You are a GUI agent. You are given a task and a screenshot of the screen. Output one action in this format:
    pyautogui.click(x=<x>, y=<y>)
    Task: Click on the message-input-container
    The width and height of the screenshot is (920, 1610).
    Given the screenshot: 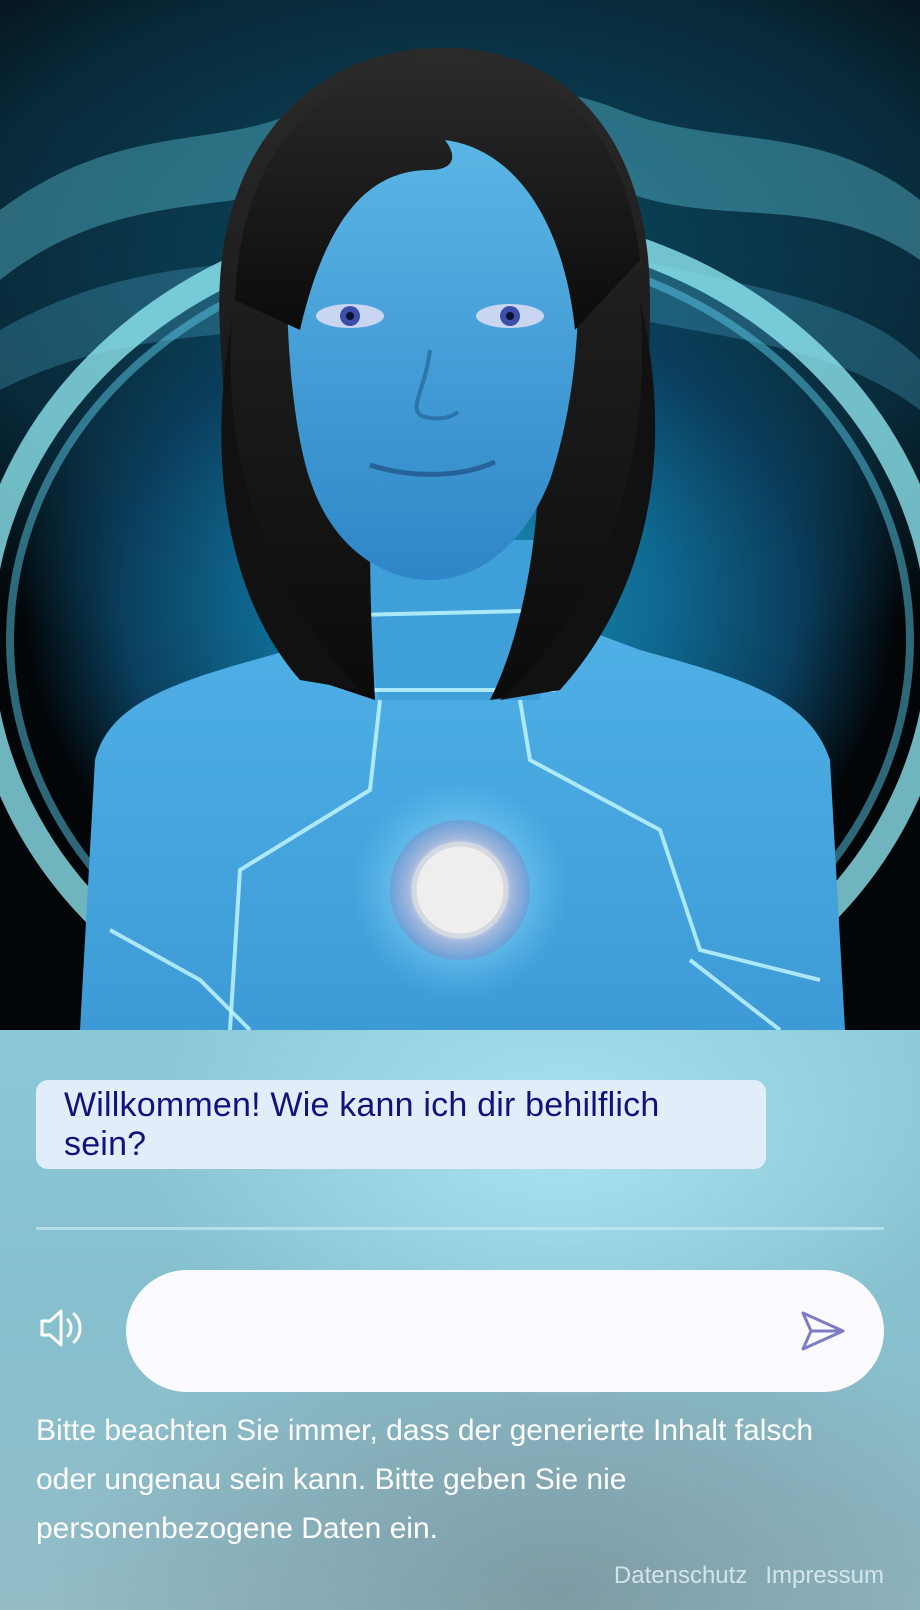 What is the action you would take?
    pyautogui.click(x=505, y=1332)
    